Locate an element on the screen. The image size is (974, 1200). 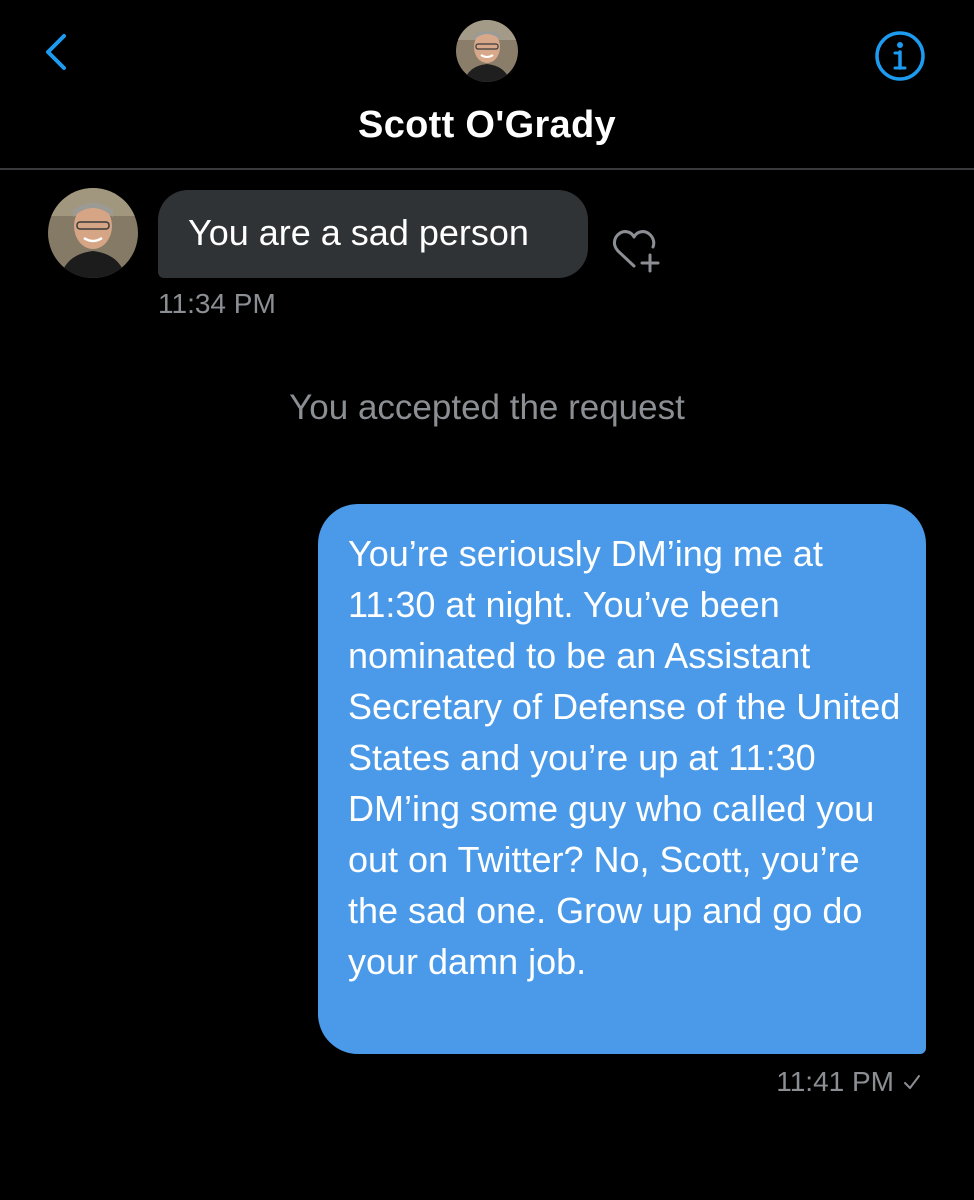
incoming-message-bubble: You are a sad person is located at coordinates (373, 234).